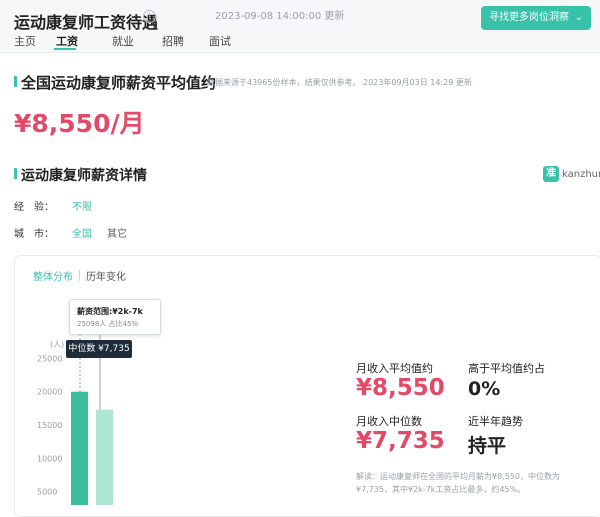 The width and height of the screenshot is (600, 517). Describe the element at coordinates (99, 349) in the screenshot. I see `median-tag: 中位数 ¥7,735` at that location.